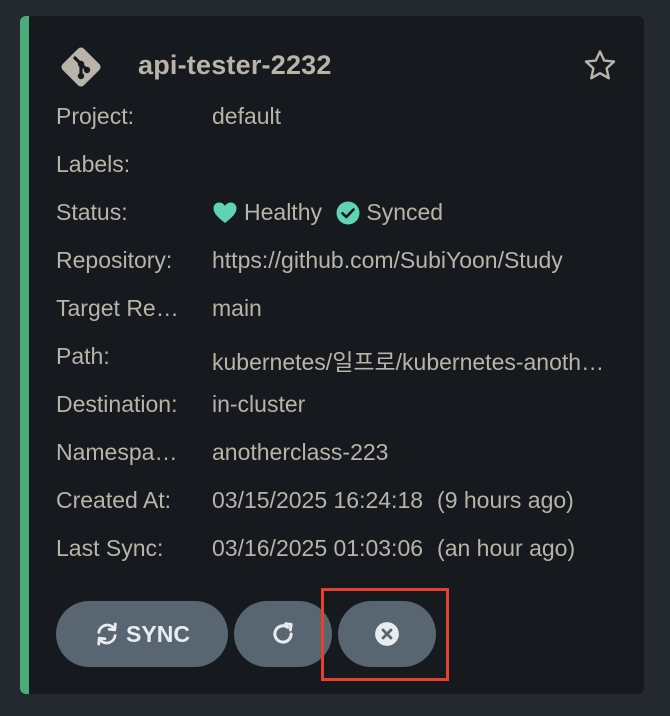  What do you see at coordinates (506, 548) in the screenshot?
I see `last-sync-relative: (an hour ago)` at bounding box center [506, 548].